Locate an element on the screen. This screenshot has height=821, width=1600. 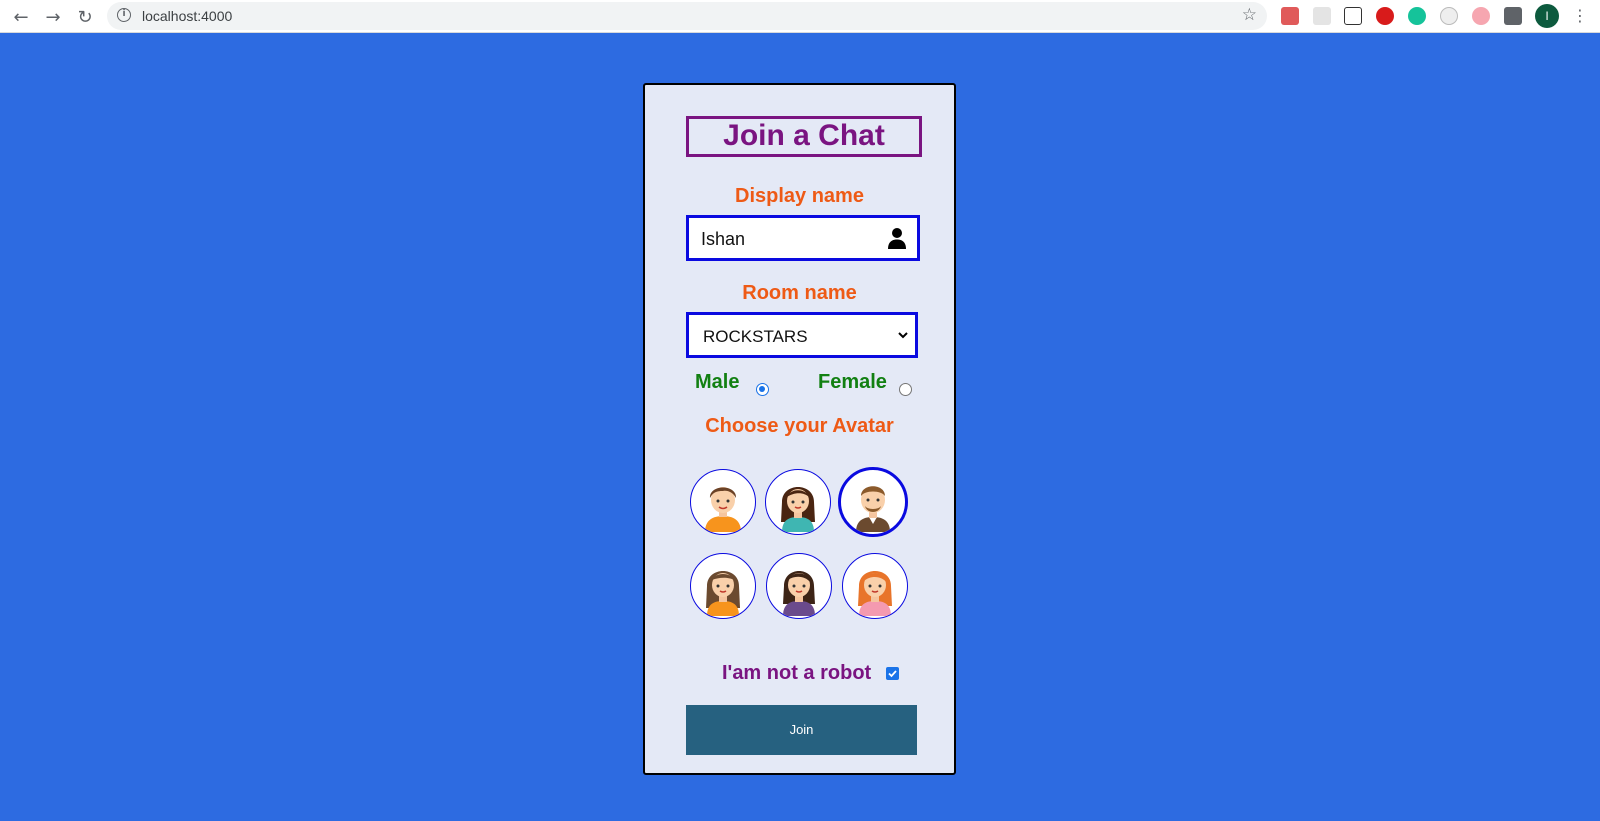
eyedropper-extension-icon is located at coordinates (1290, 16).